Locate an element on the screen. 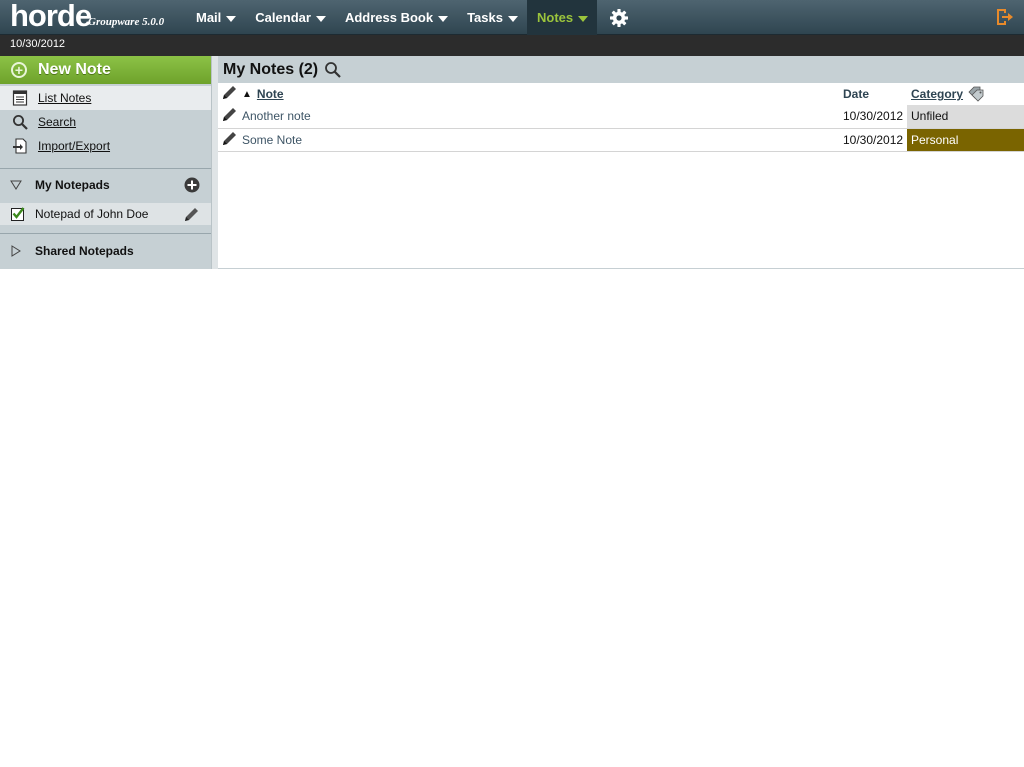 The height and width of the screenshot is (767, 1024). date-column-header: Date is located at coordinates (875, 94).